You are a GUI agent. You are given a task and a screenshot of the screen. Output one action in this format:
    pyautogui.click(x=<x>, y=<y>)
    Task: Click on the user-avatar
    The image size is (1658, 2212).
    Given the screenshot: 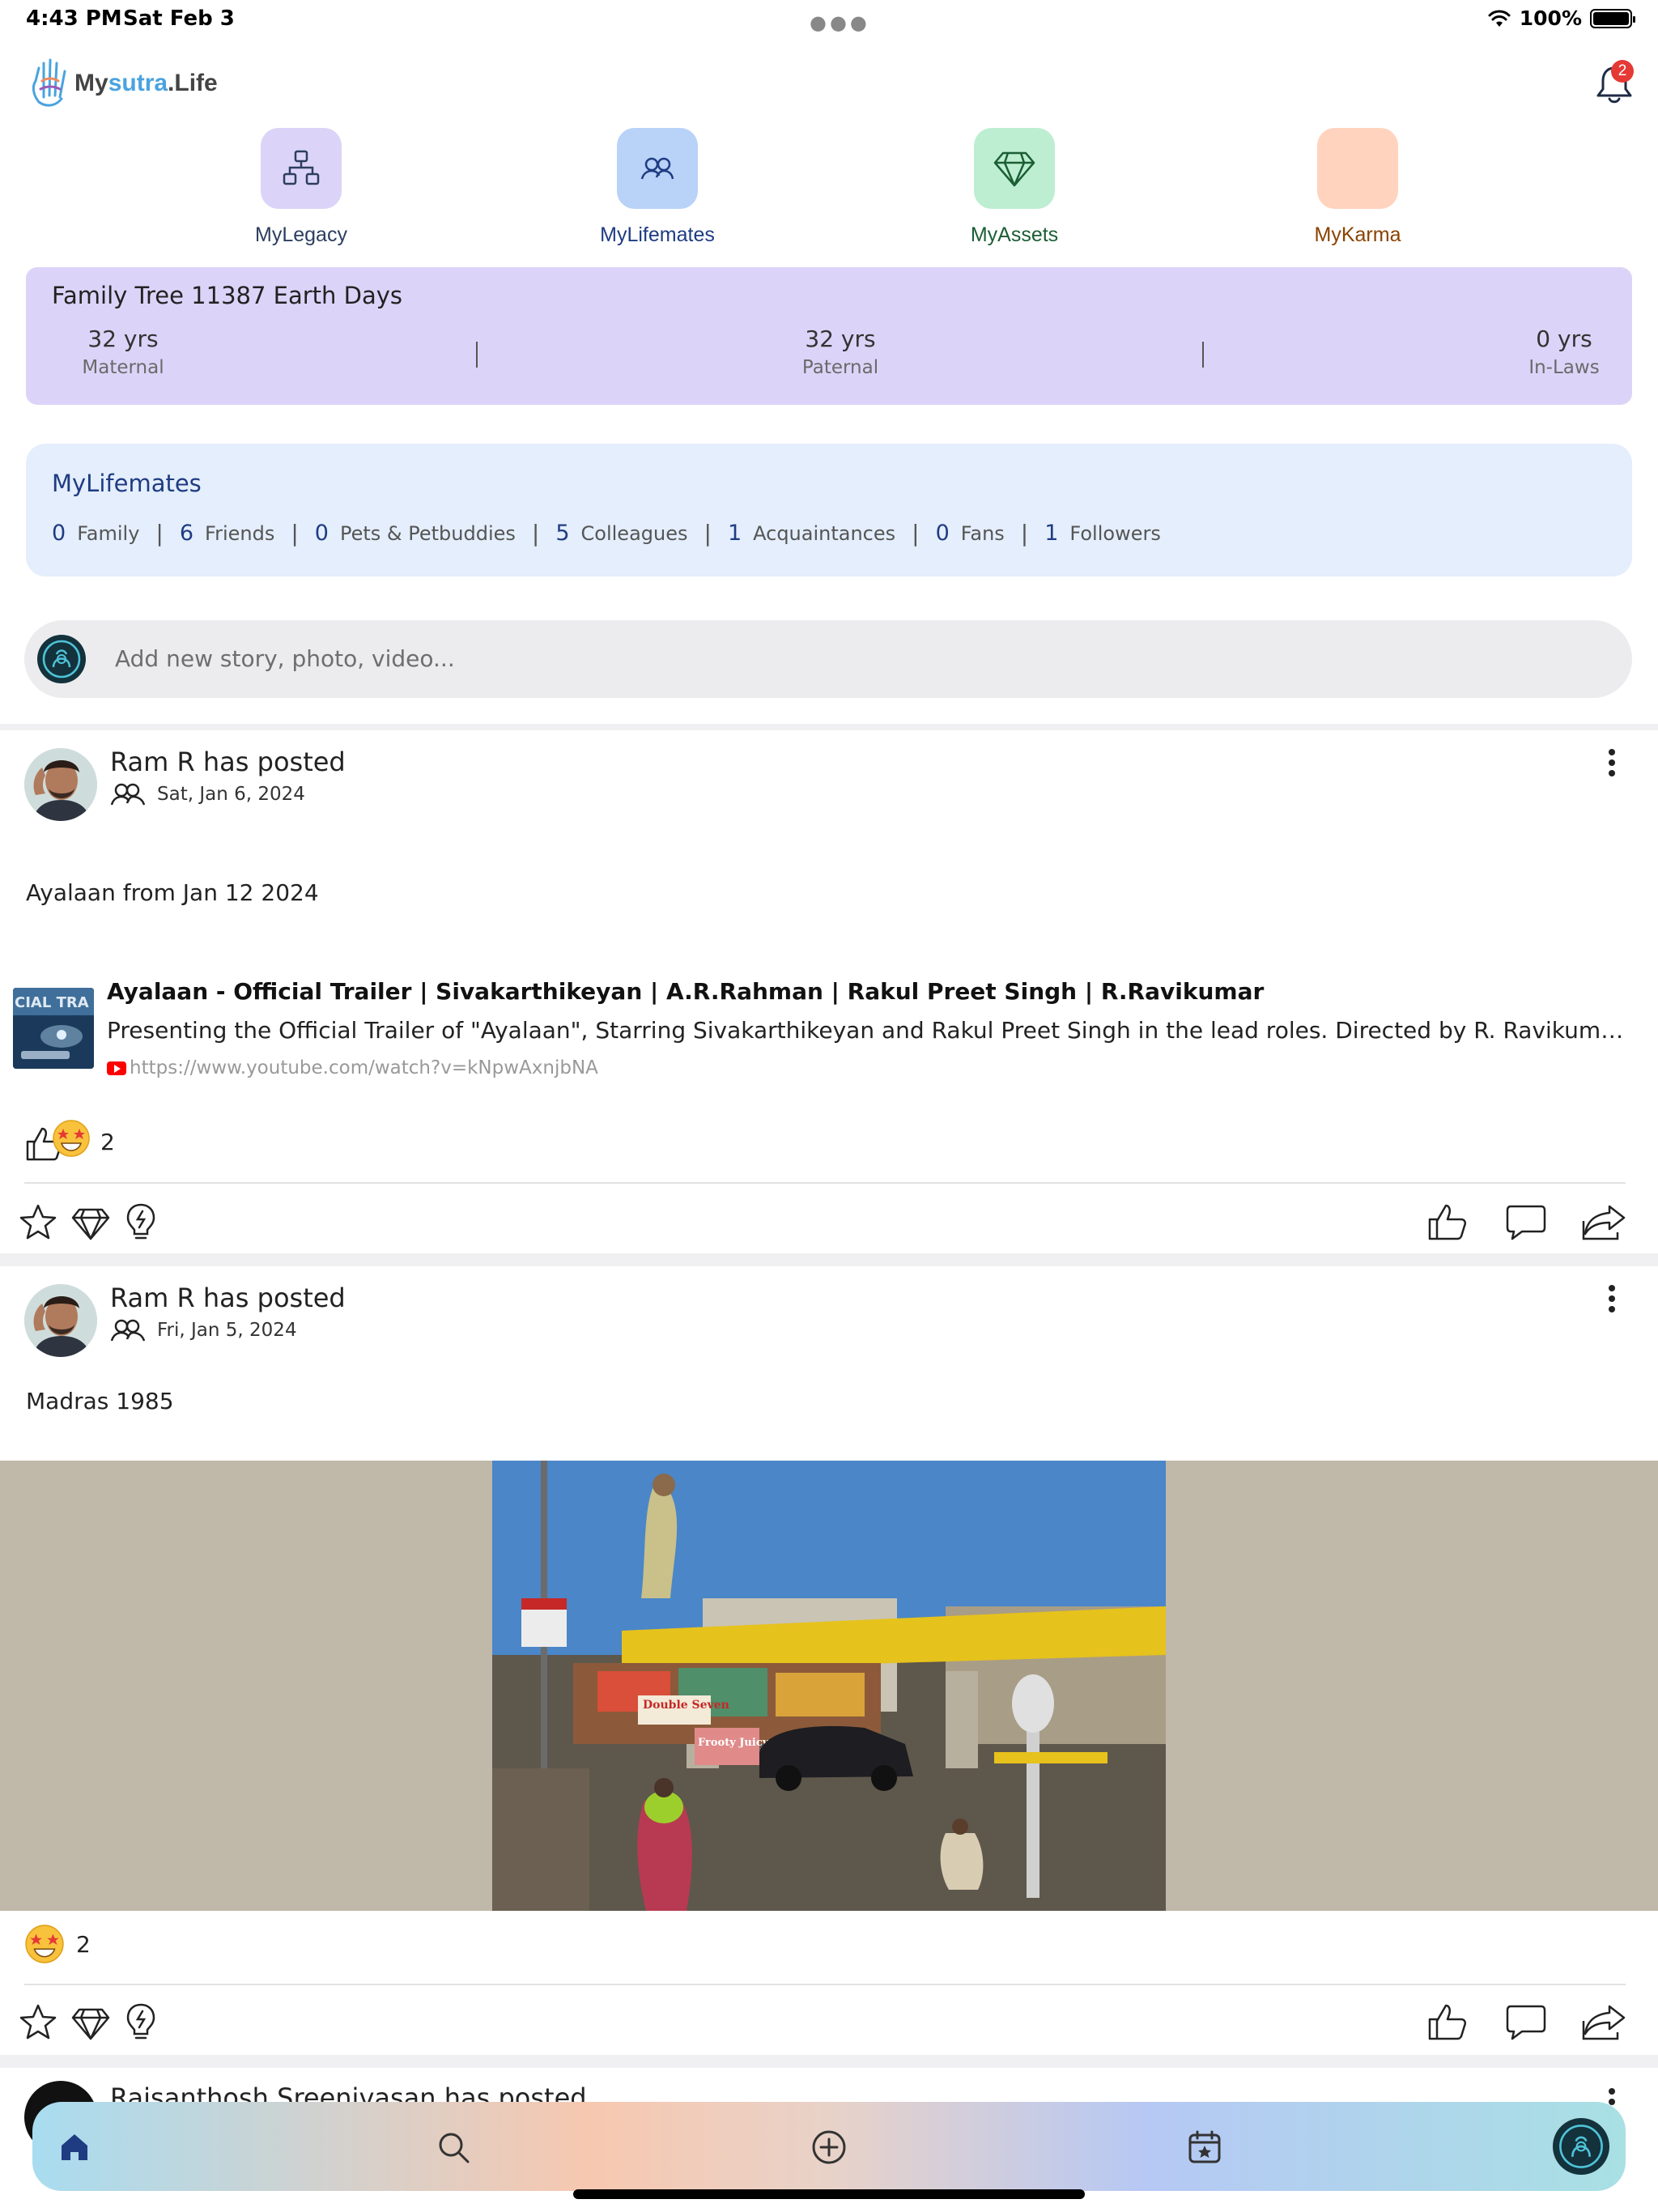 What is the action you would take?
    pyautogui.click(x=61, y=659)
    